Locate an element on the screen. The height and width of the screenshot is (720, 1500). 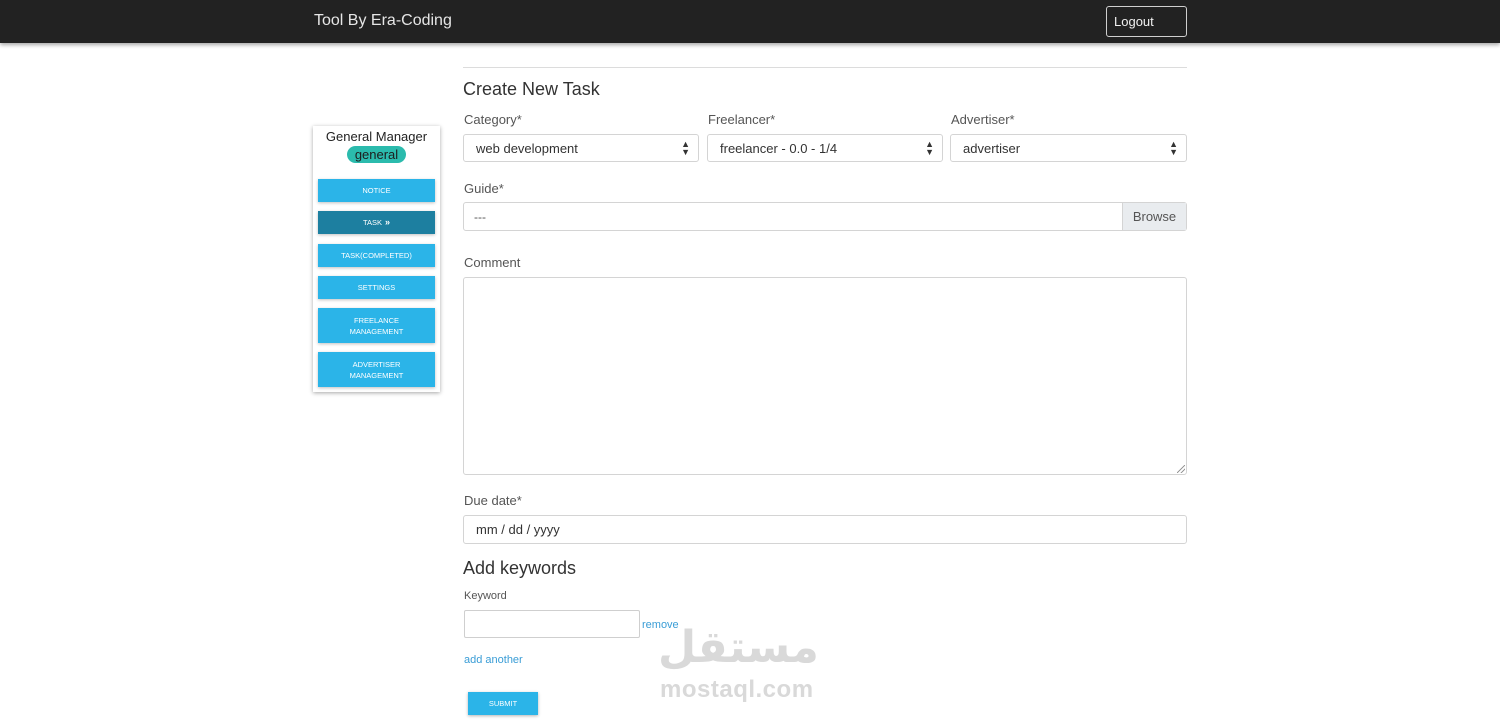
sidebar-item-label: TASK(COMPLETED) is located at coordinates (376, 255).